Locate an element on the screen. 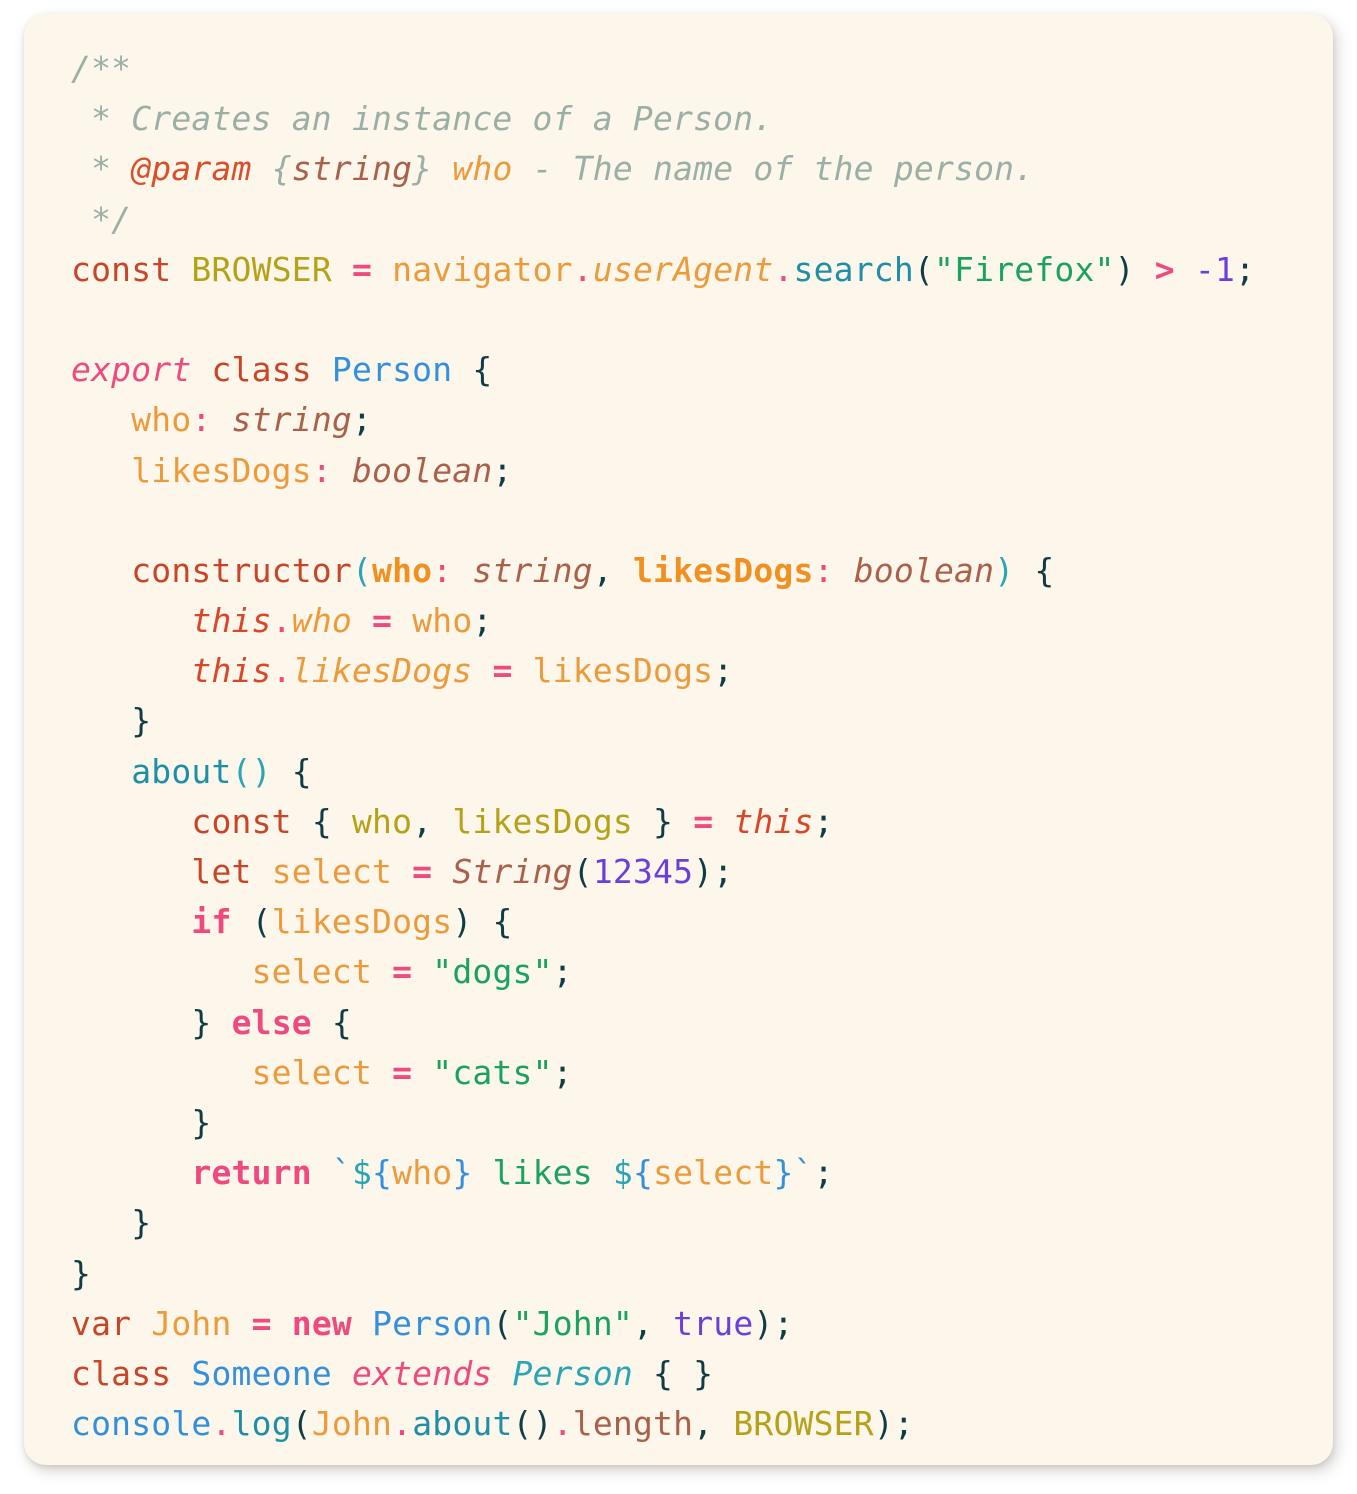 The height and width of the screenshot is (1494, 1357). code-token: boolean is located at coordinates (422, 470).